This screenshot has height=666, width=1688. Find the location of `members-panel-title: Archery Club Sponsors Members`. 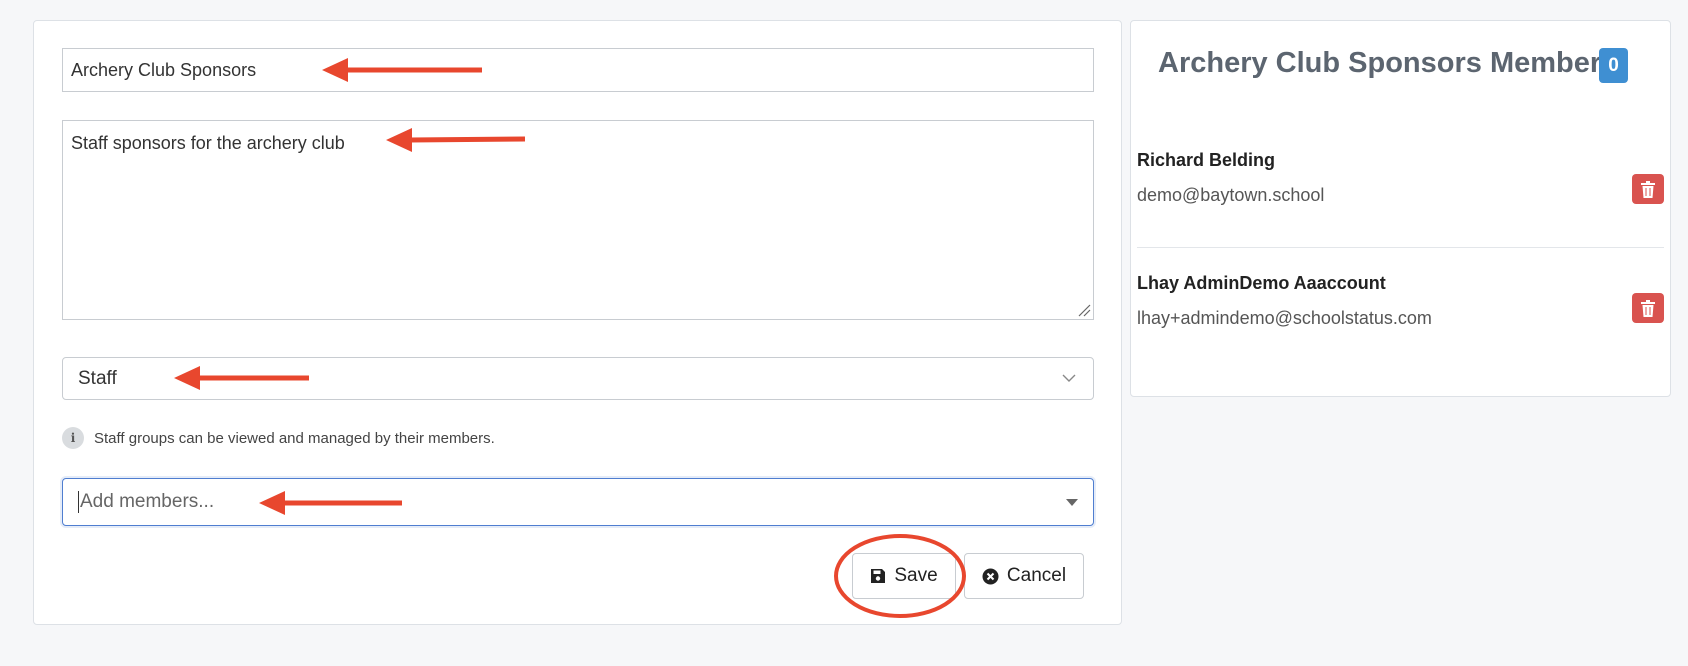

members-panel-title: Archery Club Sponsors Members is located at coordinates (1388, 63).